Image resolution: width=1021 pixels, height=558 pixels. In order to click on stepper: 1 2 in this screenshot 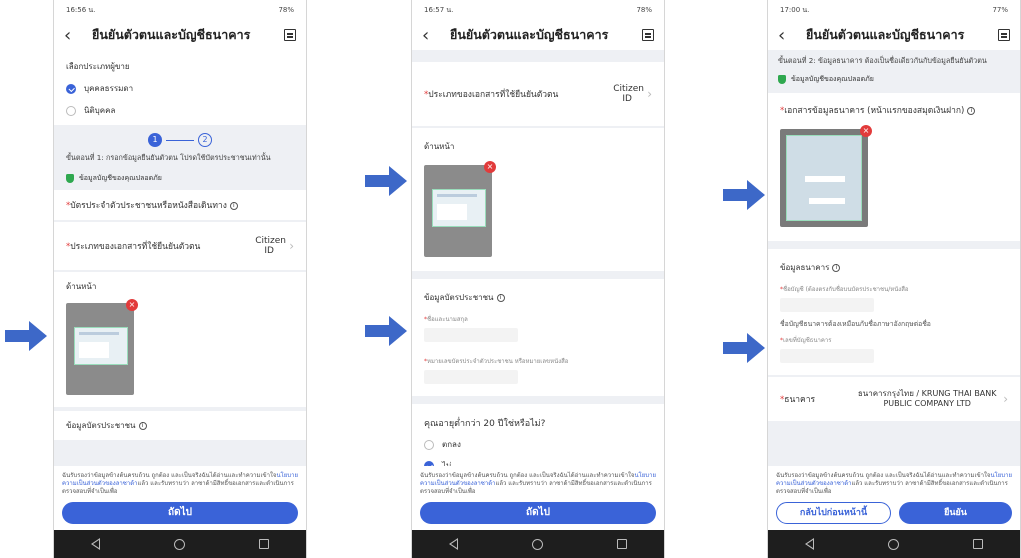, I will do `click(180, 140)`.